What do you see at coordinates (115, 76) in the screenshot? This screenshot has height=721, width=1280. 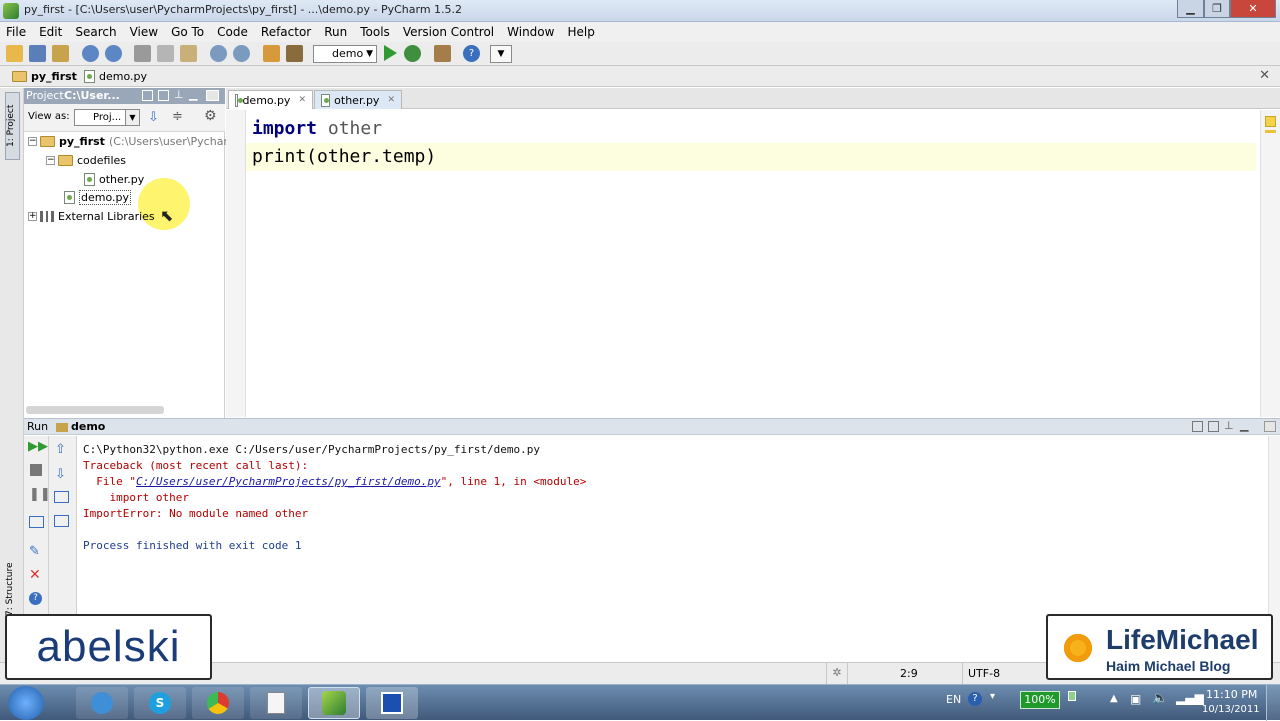 I see `nav-file: demo.py` at bounding box center [115, 76].